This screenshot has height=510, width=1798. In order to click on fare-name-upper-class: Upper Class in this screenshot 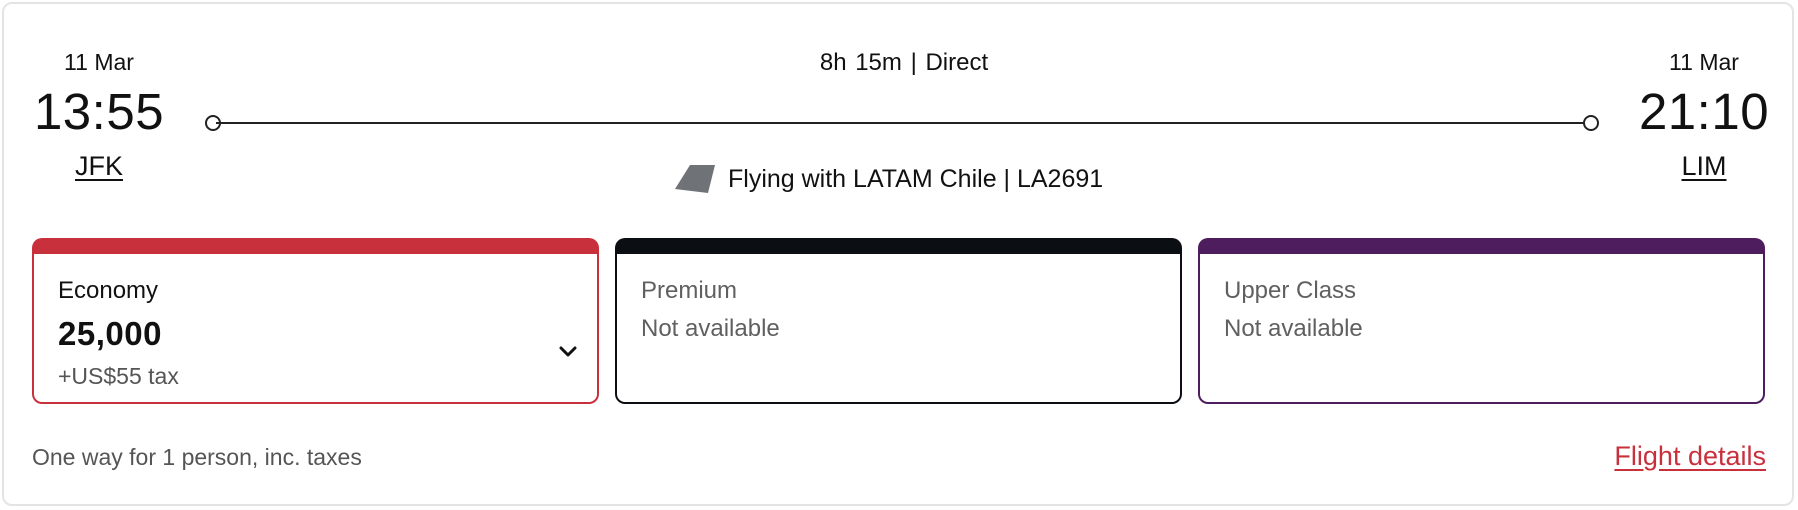, I will do `click(1290, 290)`.